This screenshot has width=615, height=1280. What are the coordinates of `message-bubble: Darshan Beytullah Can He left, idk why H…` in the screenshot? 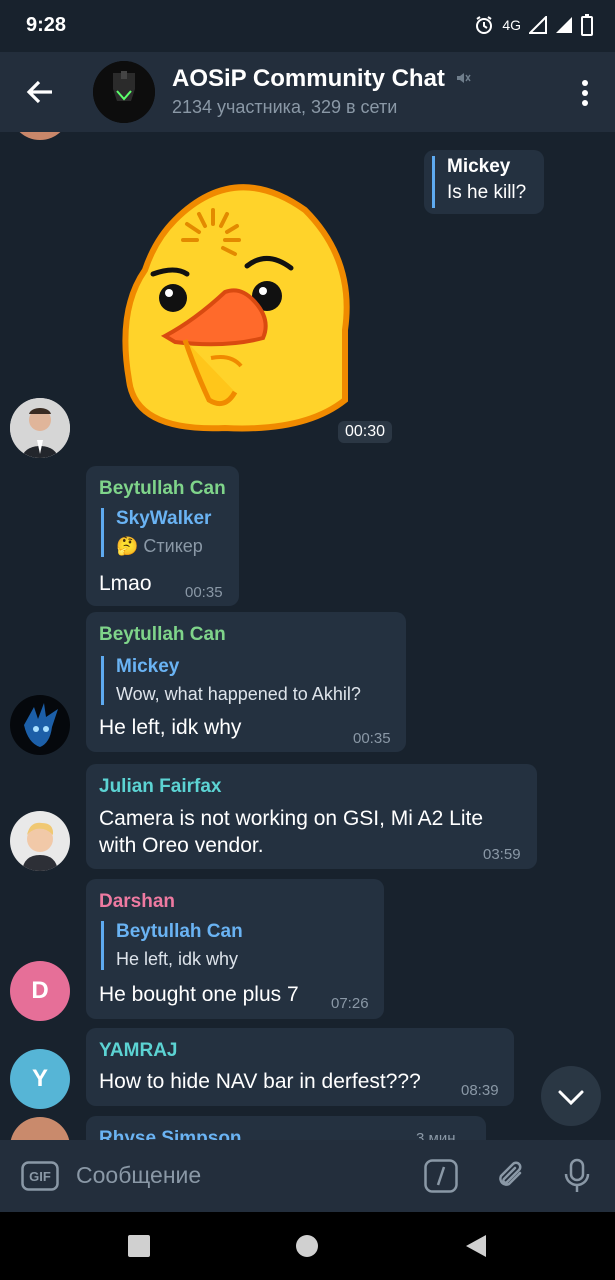 It's located at (235, 949).